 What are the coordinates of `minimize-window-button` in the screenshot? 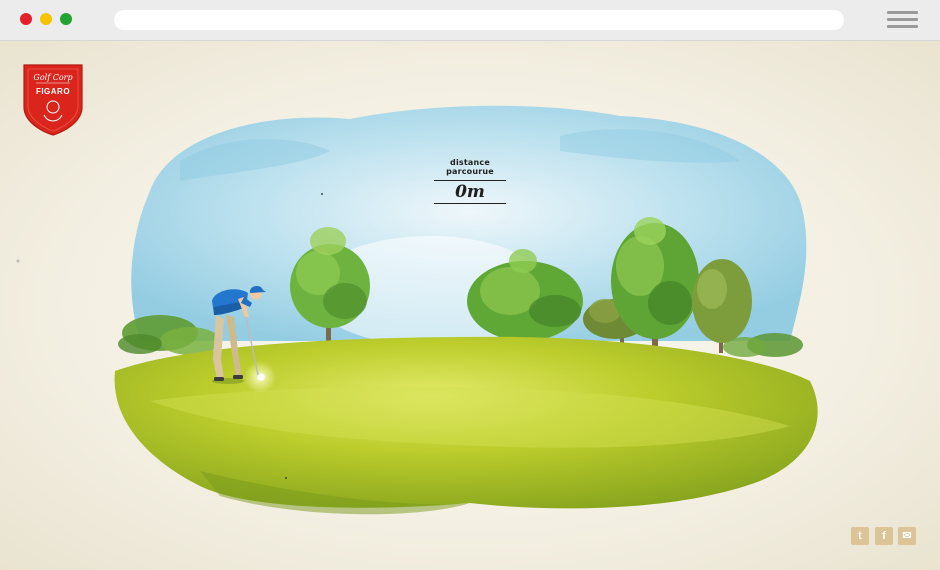 It's located at (46, 19).